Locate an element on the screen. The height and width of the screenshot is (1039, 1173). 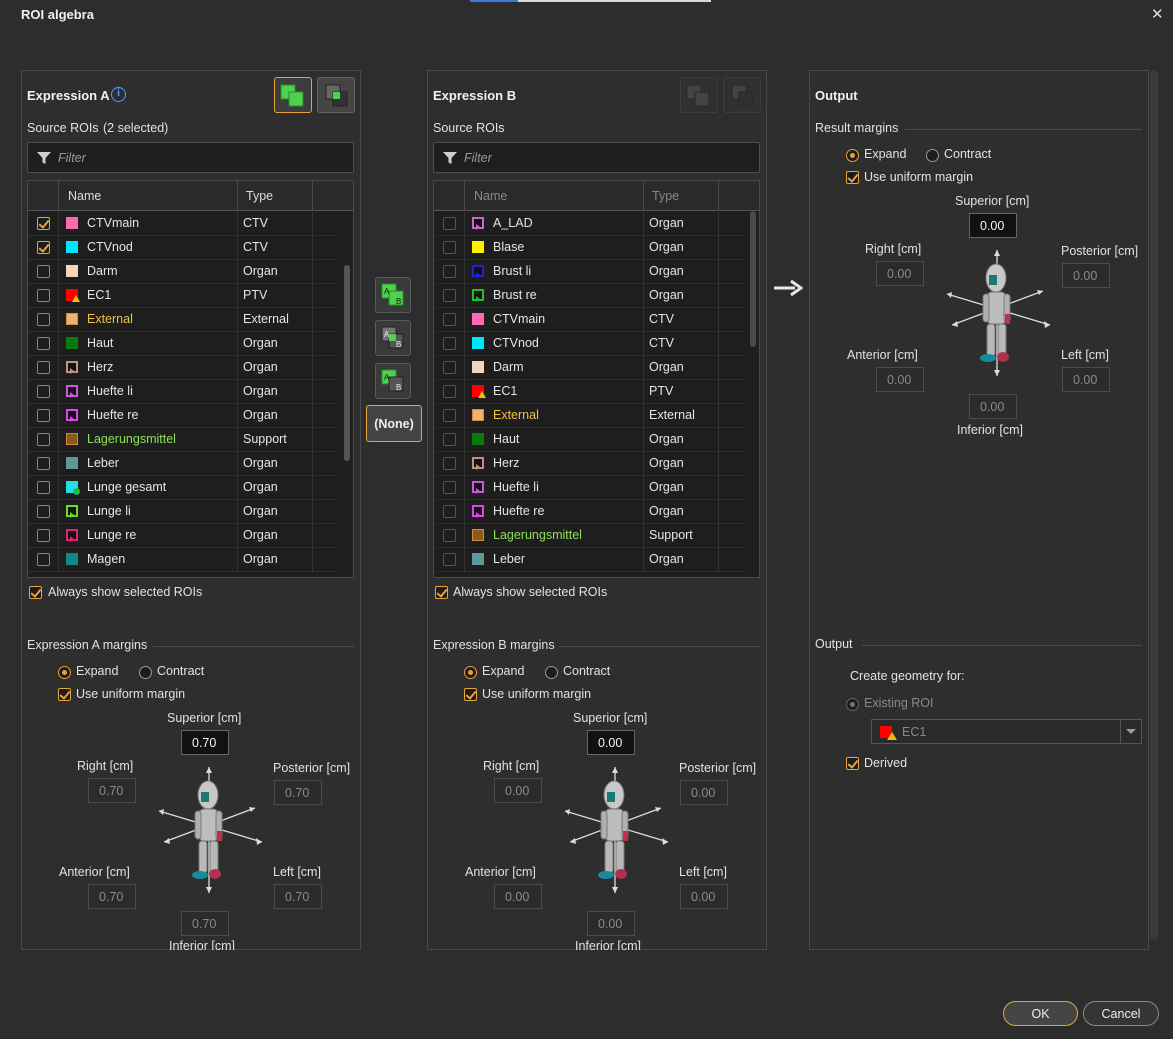
table-row: Brust re Organ is located at coordinates (589, 296).